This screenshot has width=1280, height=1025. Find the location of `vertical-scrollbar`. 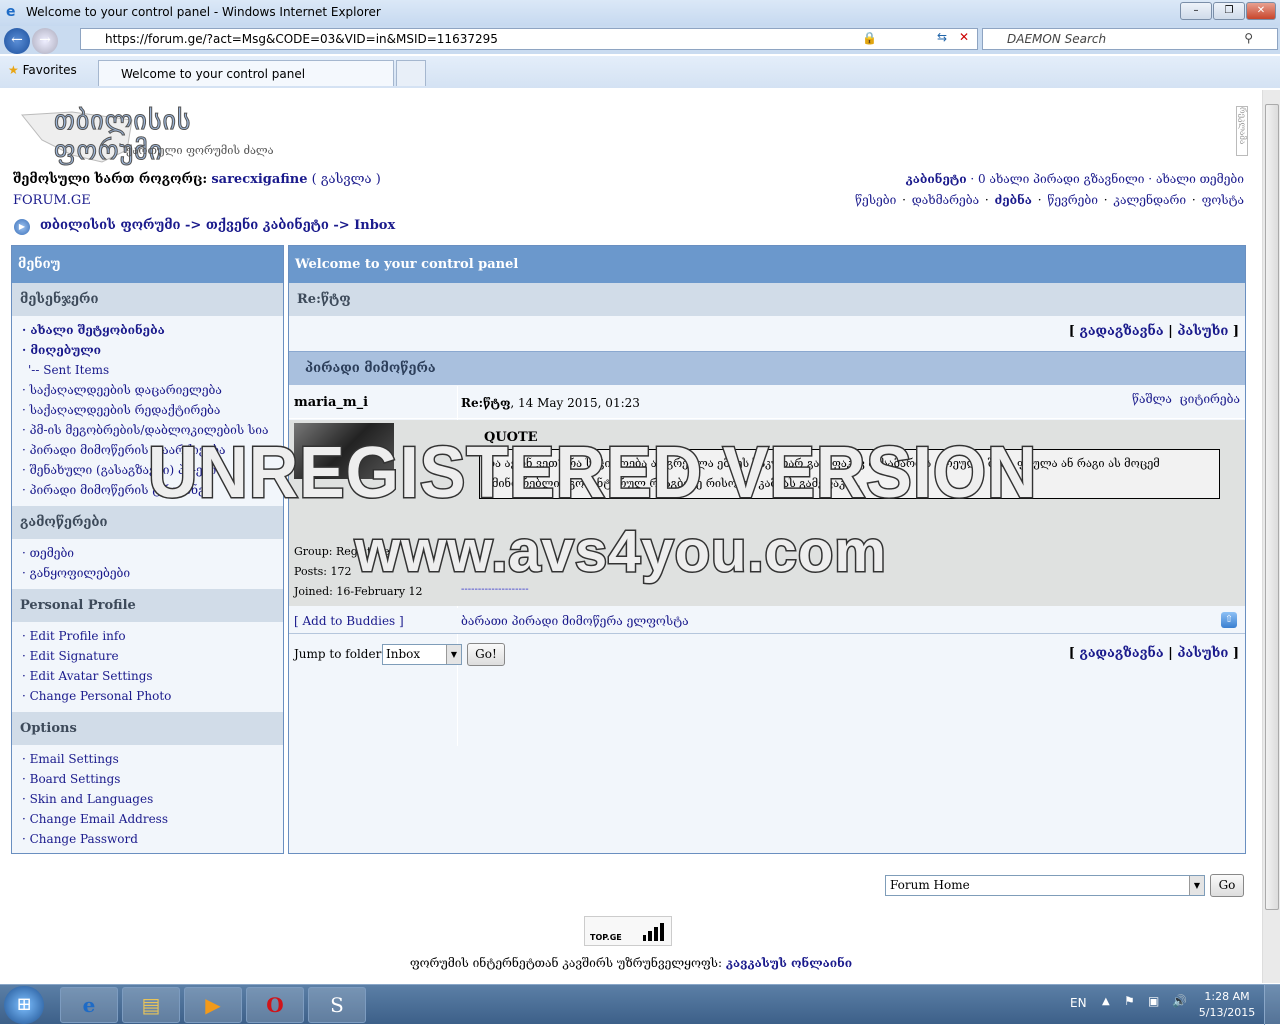

vertical-scrollbar is located at coordinates (1271, 536).